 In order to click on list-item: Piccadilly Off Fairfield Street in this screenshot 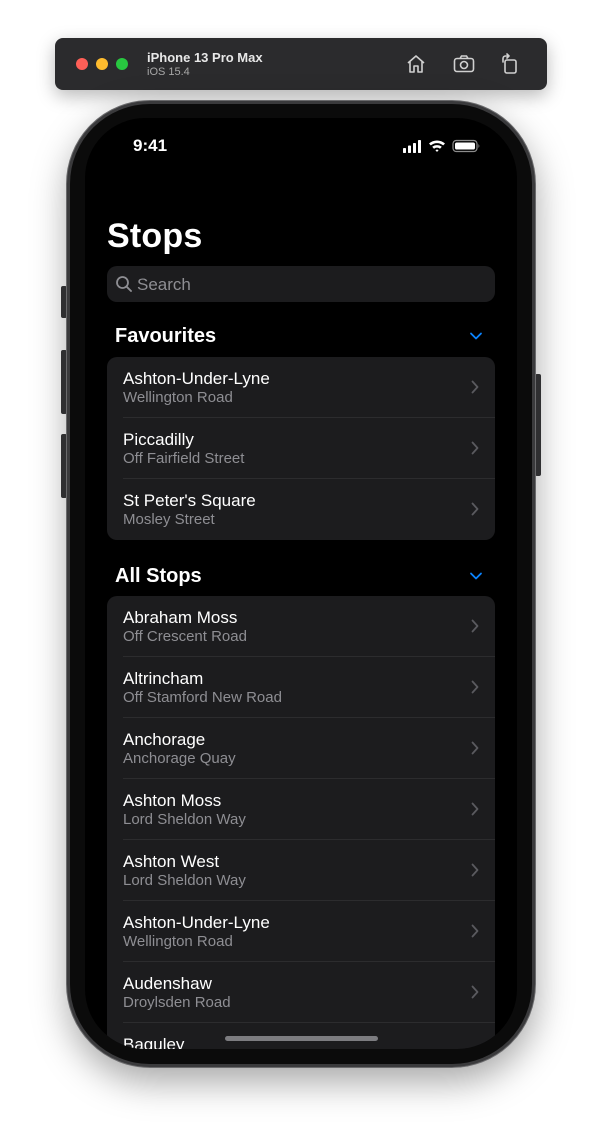, I will do `click(301, 448)`.